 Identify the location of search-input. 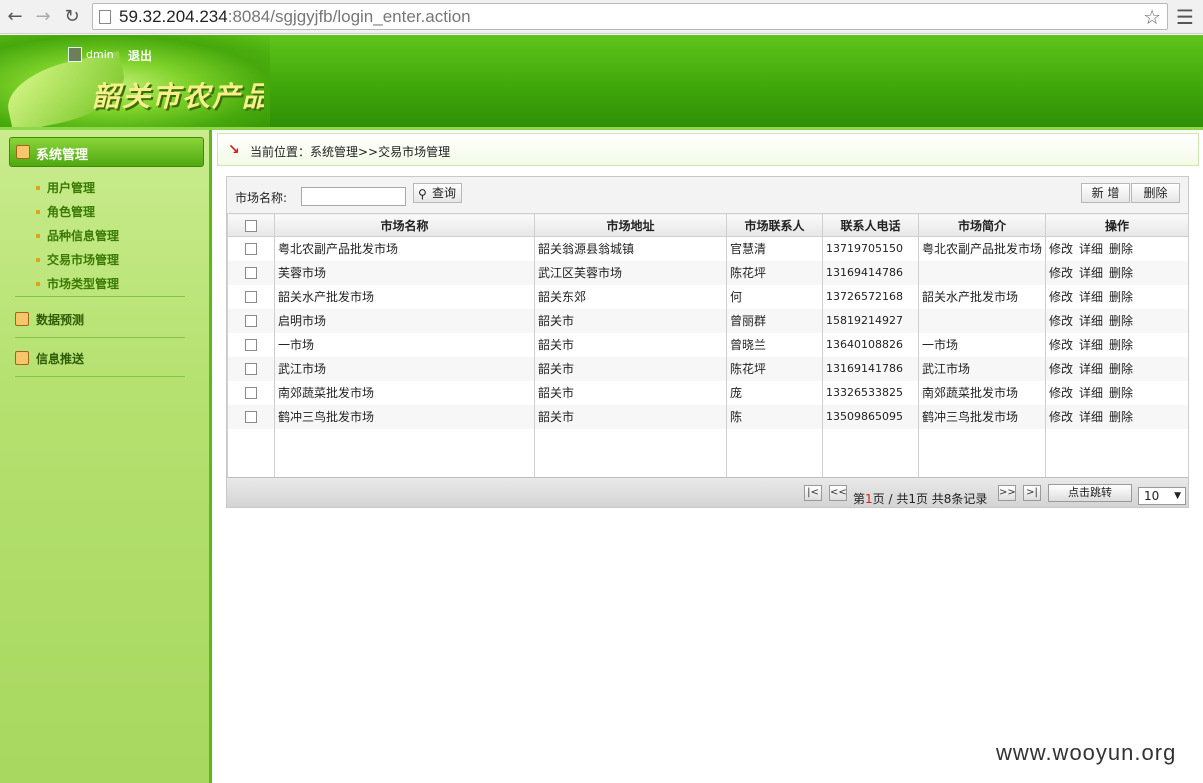
(353, 196).